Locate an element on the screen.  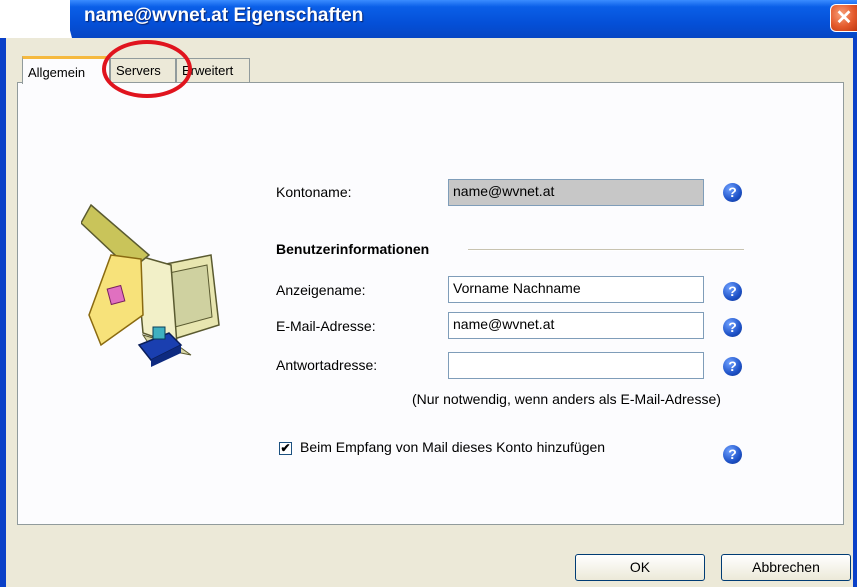
reply-address-field is located at coordinates (576, 365).